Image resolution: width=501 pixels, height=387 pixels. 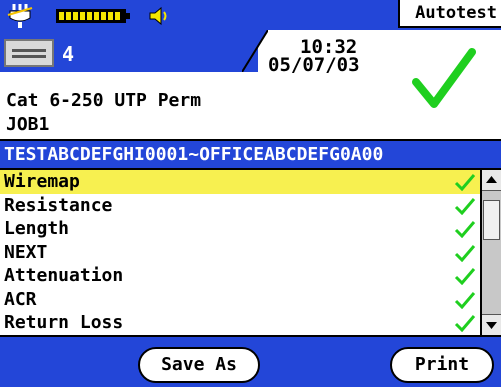 I want to click on result-label: Wiremap, so click(x=42, y=181).